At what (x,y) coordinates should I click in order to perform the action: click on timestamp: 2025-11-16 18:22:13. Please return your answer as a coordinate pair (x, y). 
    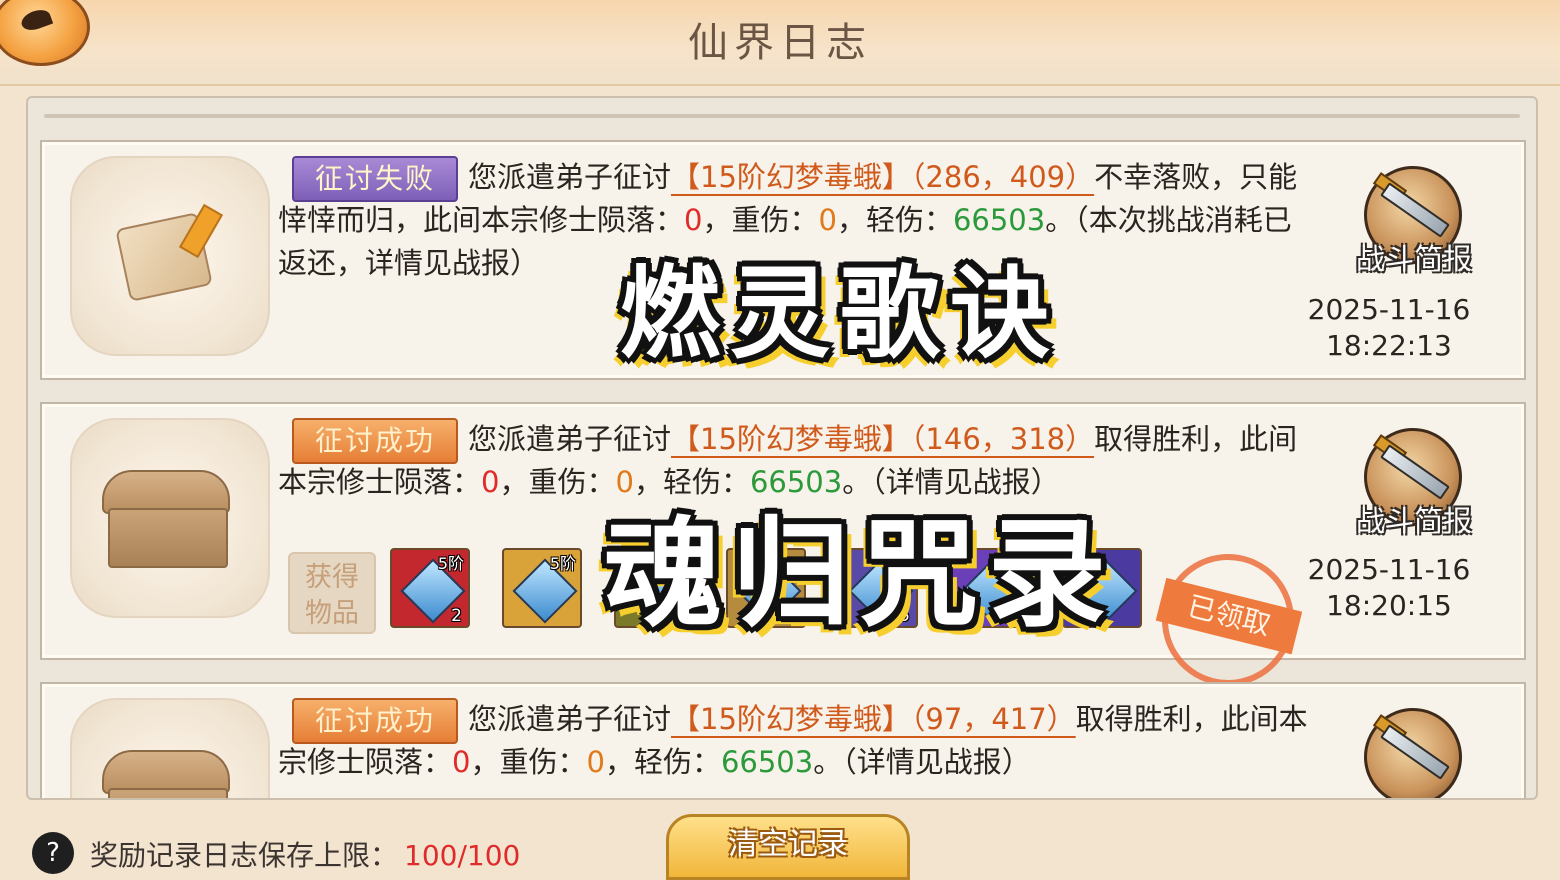
    Looking at the image, I should click on (1389, 327).